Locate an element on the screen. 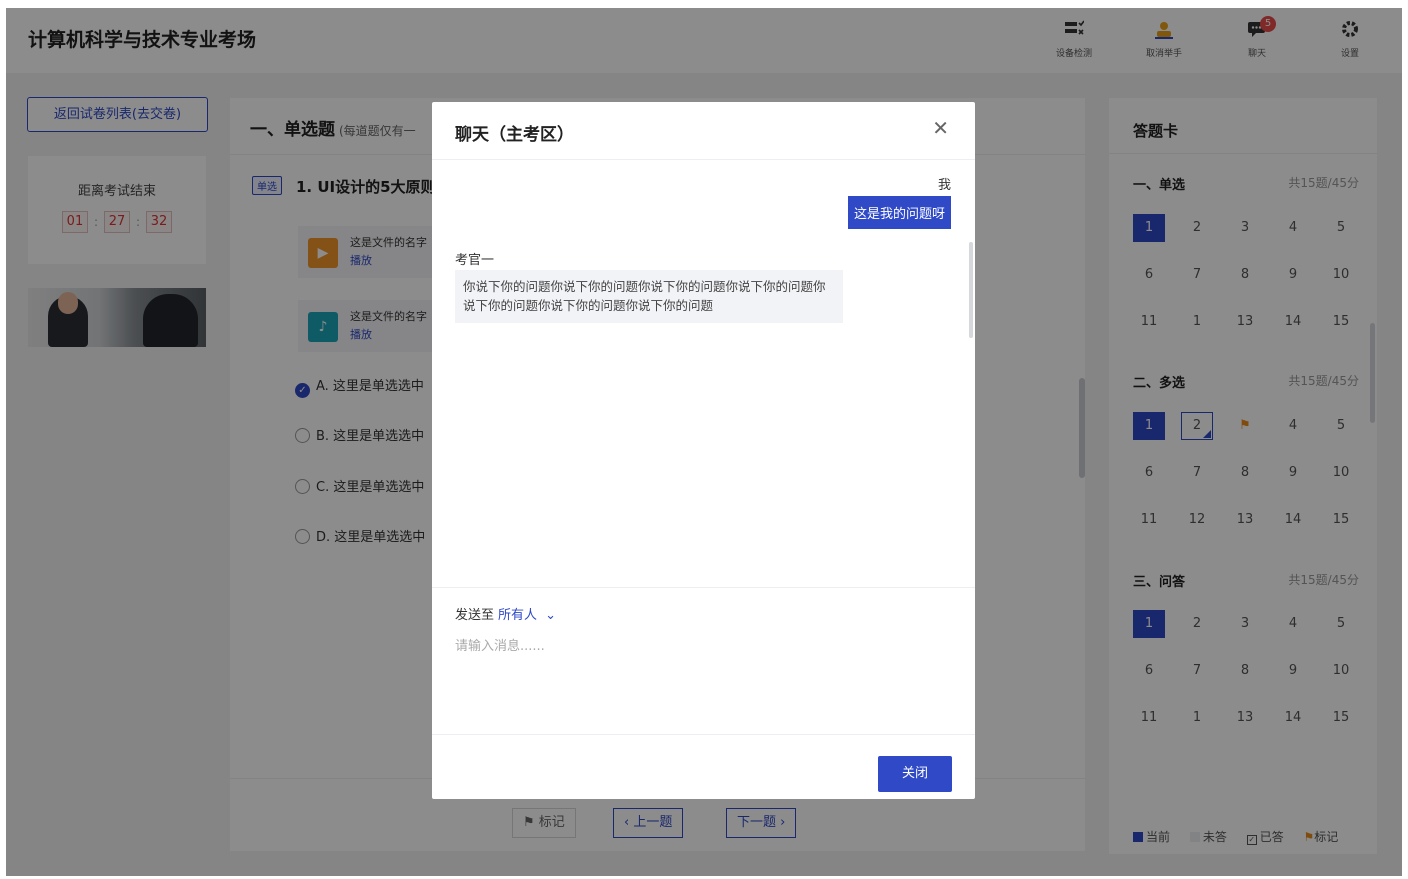  send-to-selector: 发送至 所有人 ⌄ is located at coordinates (505, 613).